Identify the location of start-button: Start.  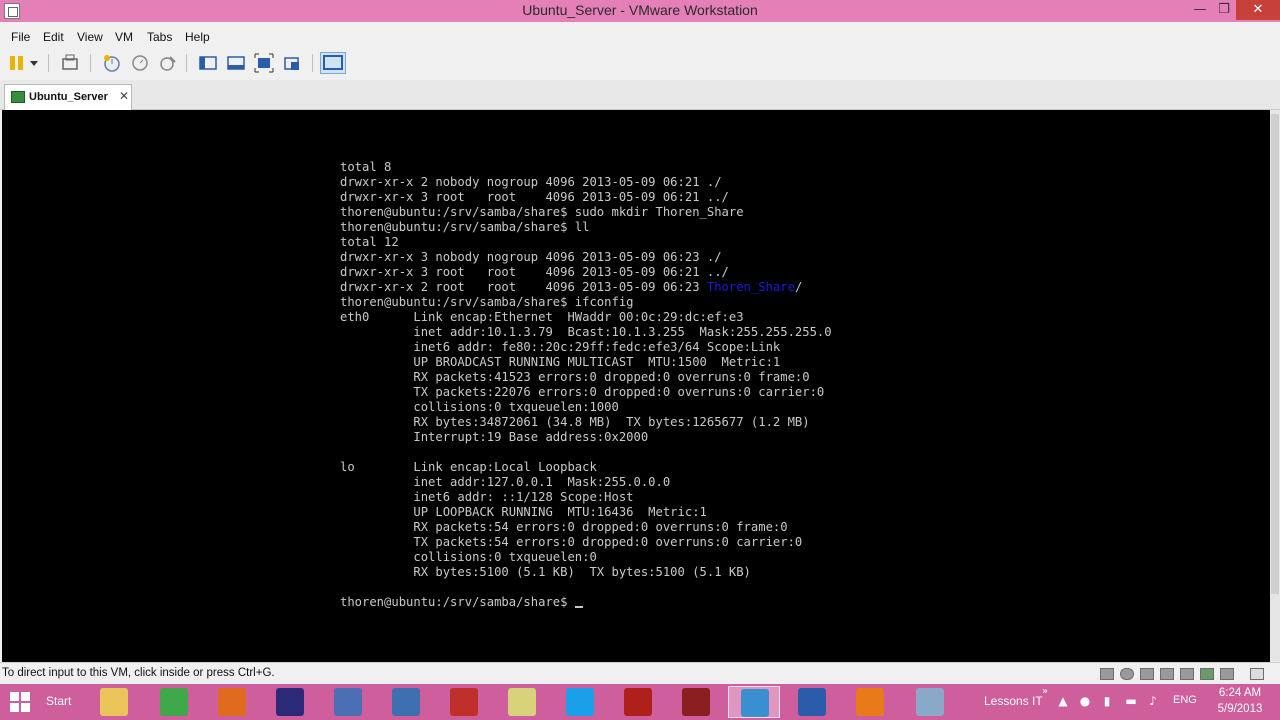
(42, 702).